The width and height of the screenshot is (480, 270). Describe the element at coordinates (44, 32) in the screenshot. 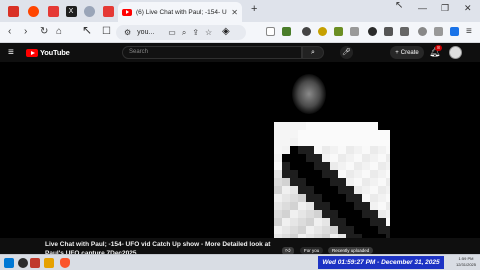

I see `reload-icon: ↻` at that location.